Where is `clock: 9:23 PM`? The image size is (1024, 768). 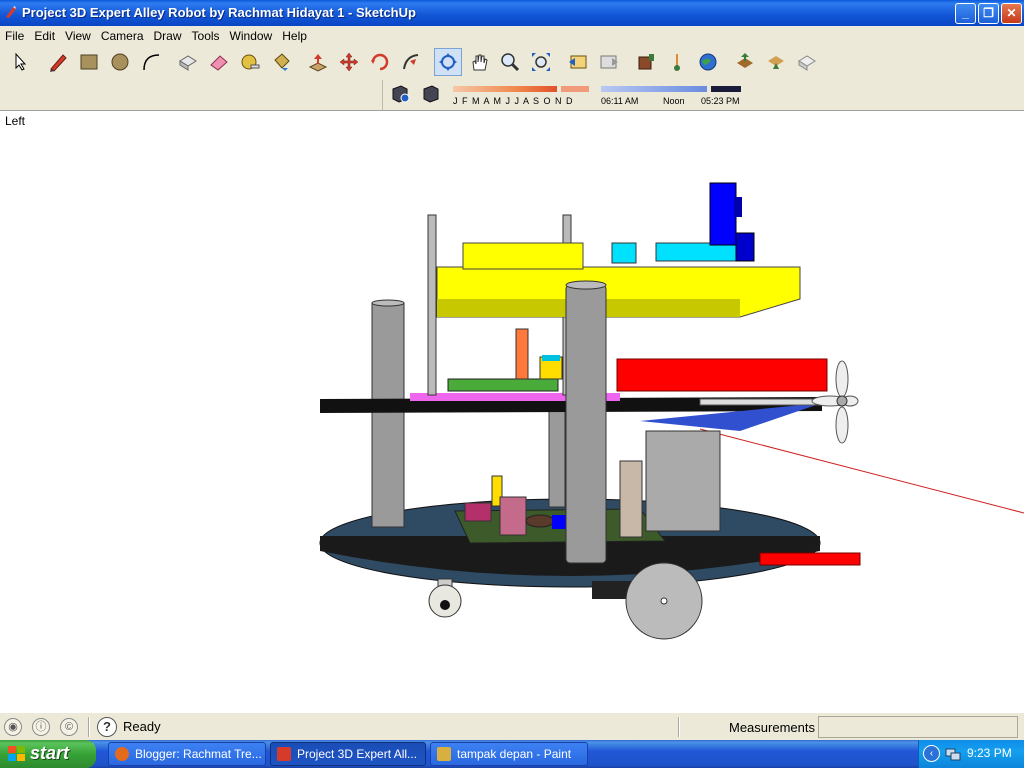 clock: 9:23 PM is located at coordinates (989, 753).